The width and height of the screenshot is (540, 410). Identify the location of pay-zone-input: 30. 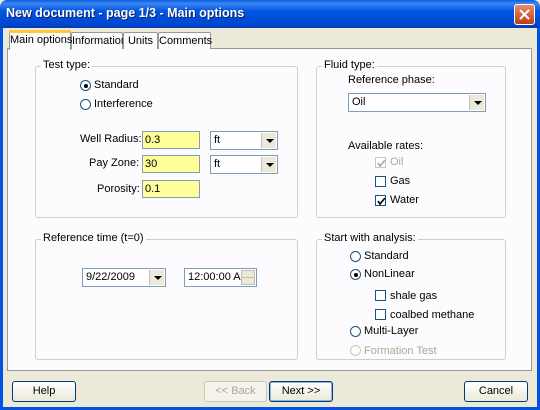
(171, 164).